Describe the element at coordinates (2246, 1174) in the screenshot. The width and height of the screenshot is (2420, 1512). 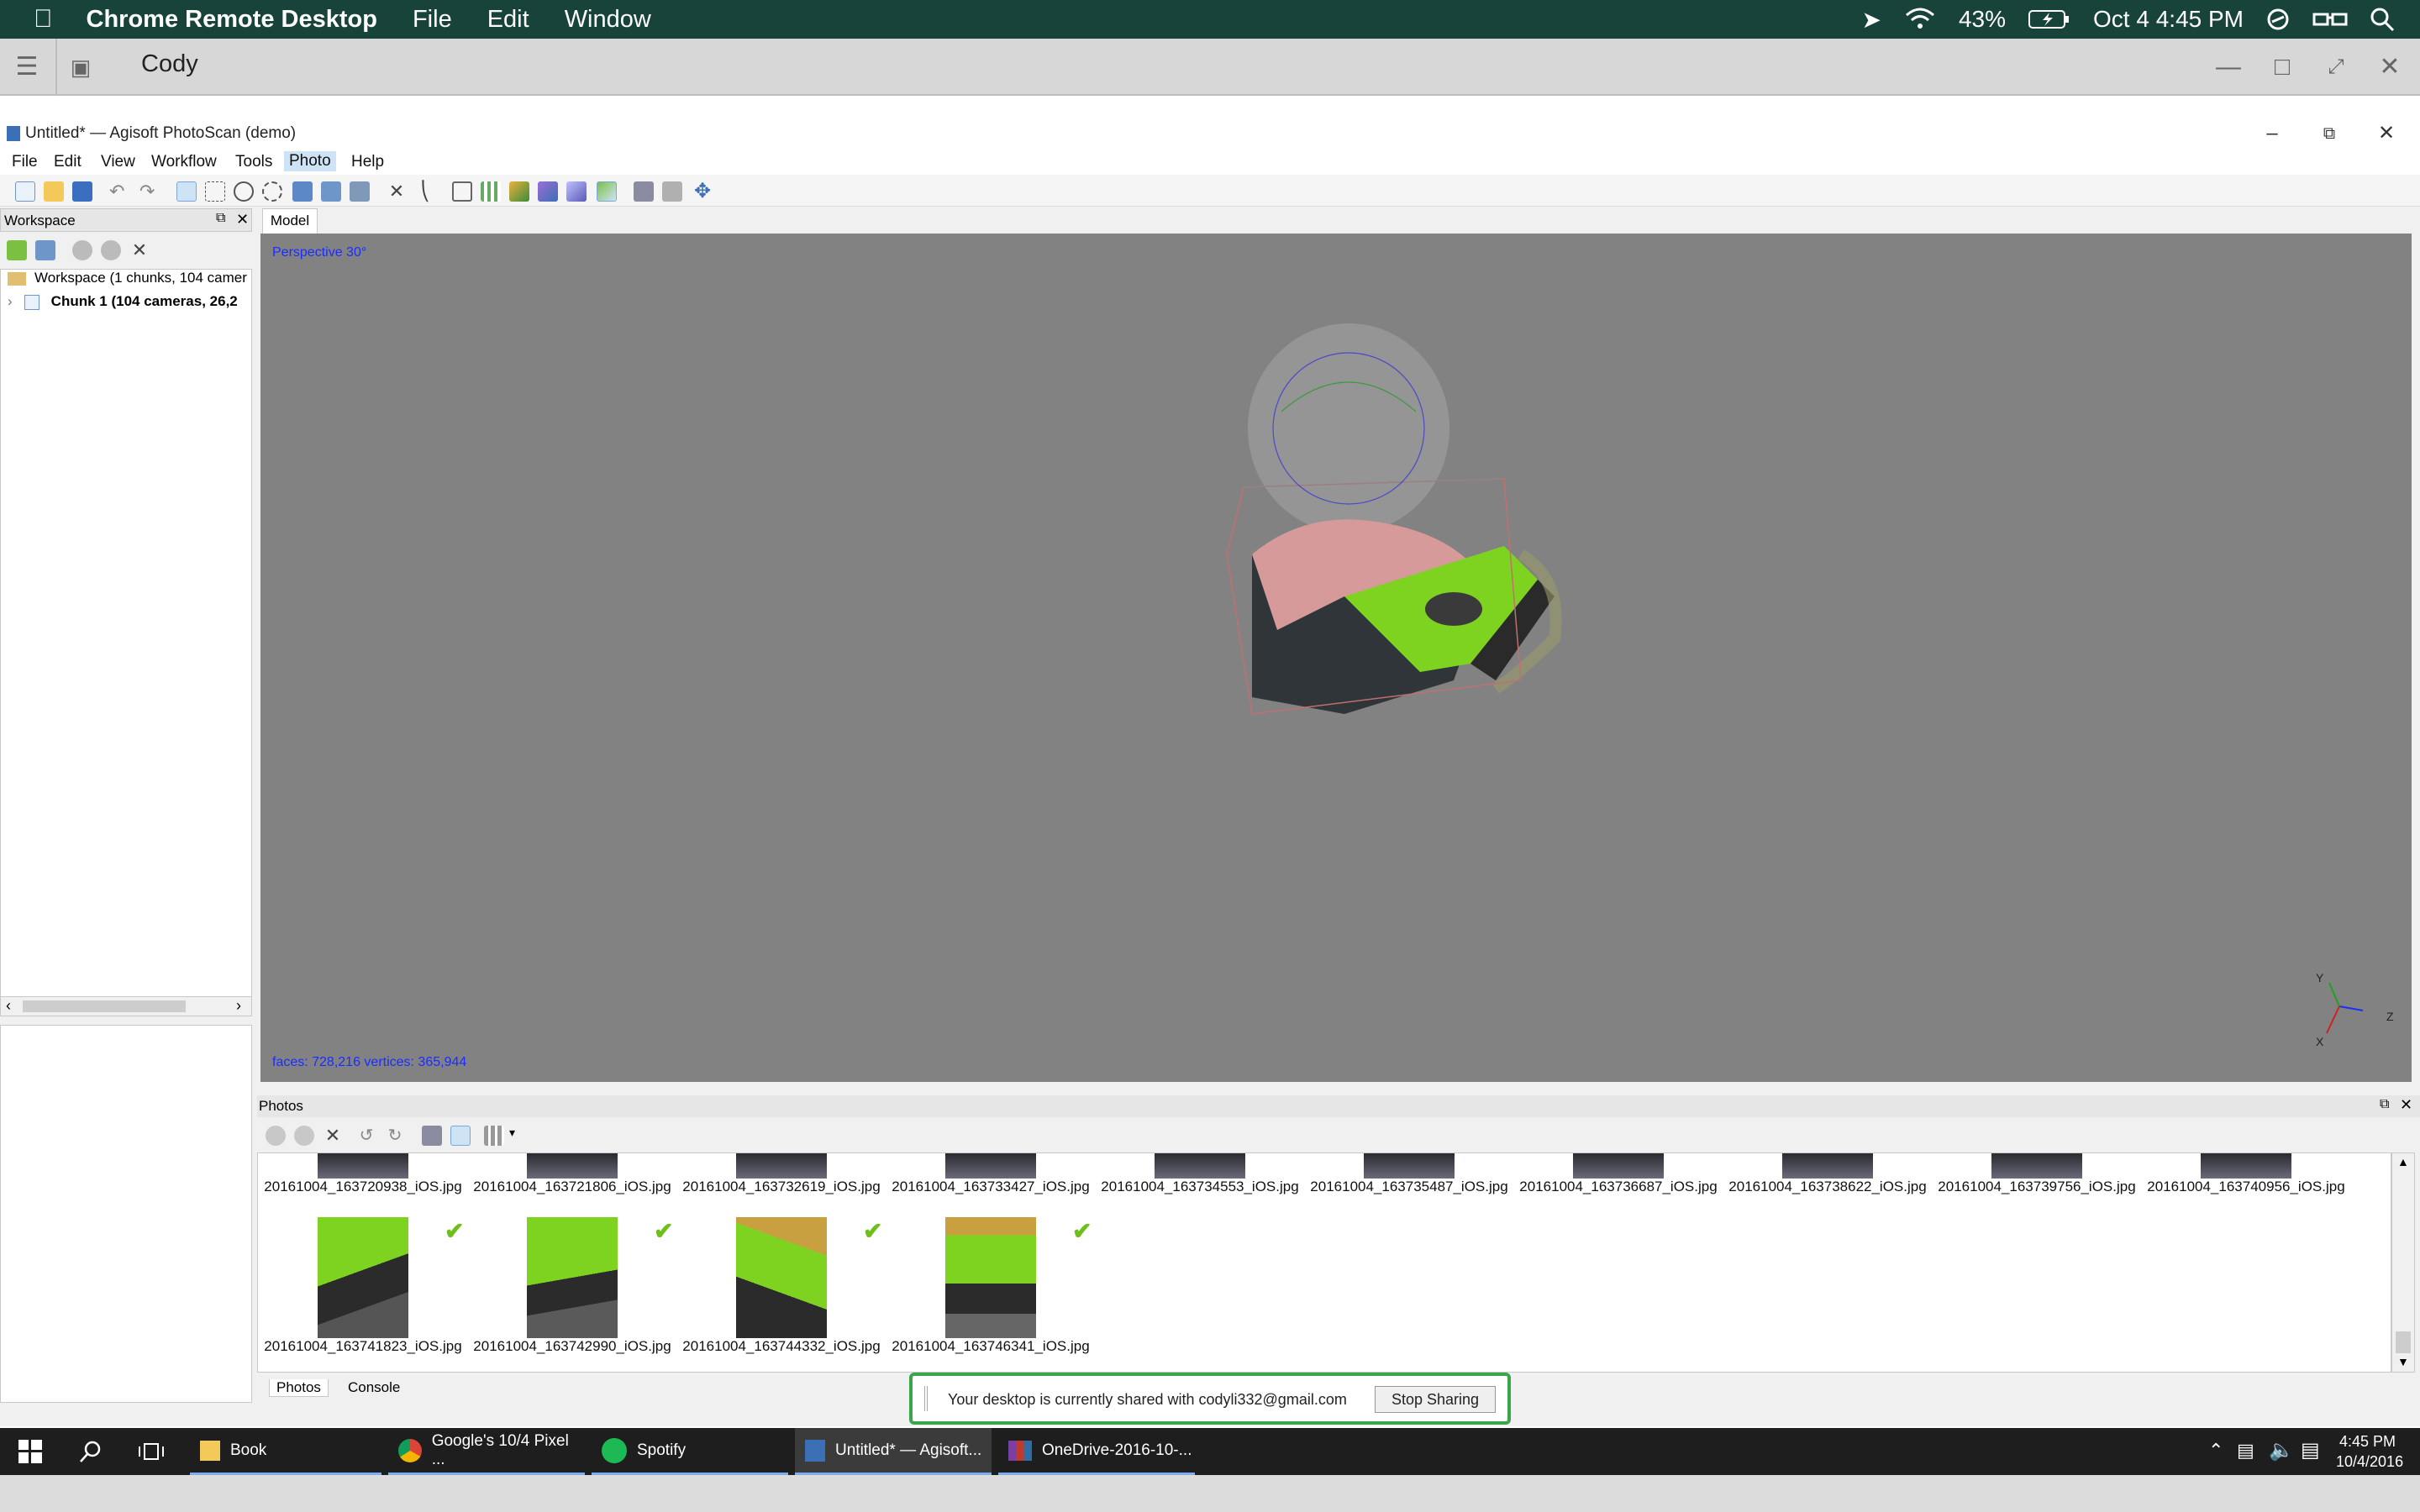
I see `photo-thumbnail: 20161004_163740956_iOS.jpg` at that location.